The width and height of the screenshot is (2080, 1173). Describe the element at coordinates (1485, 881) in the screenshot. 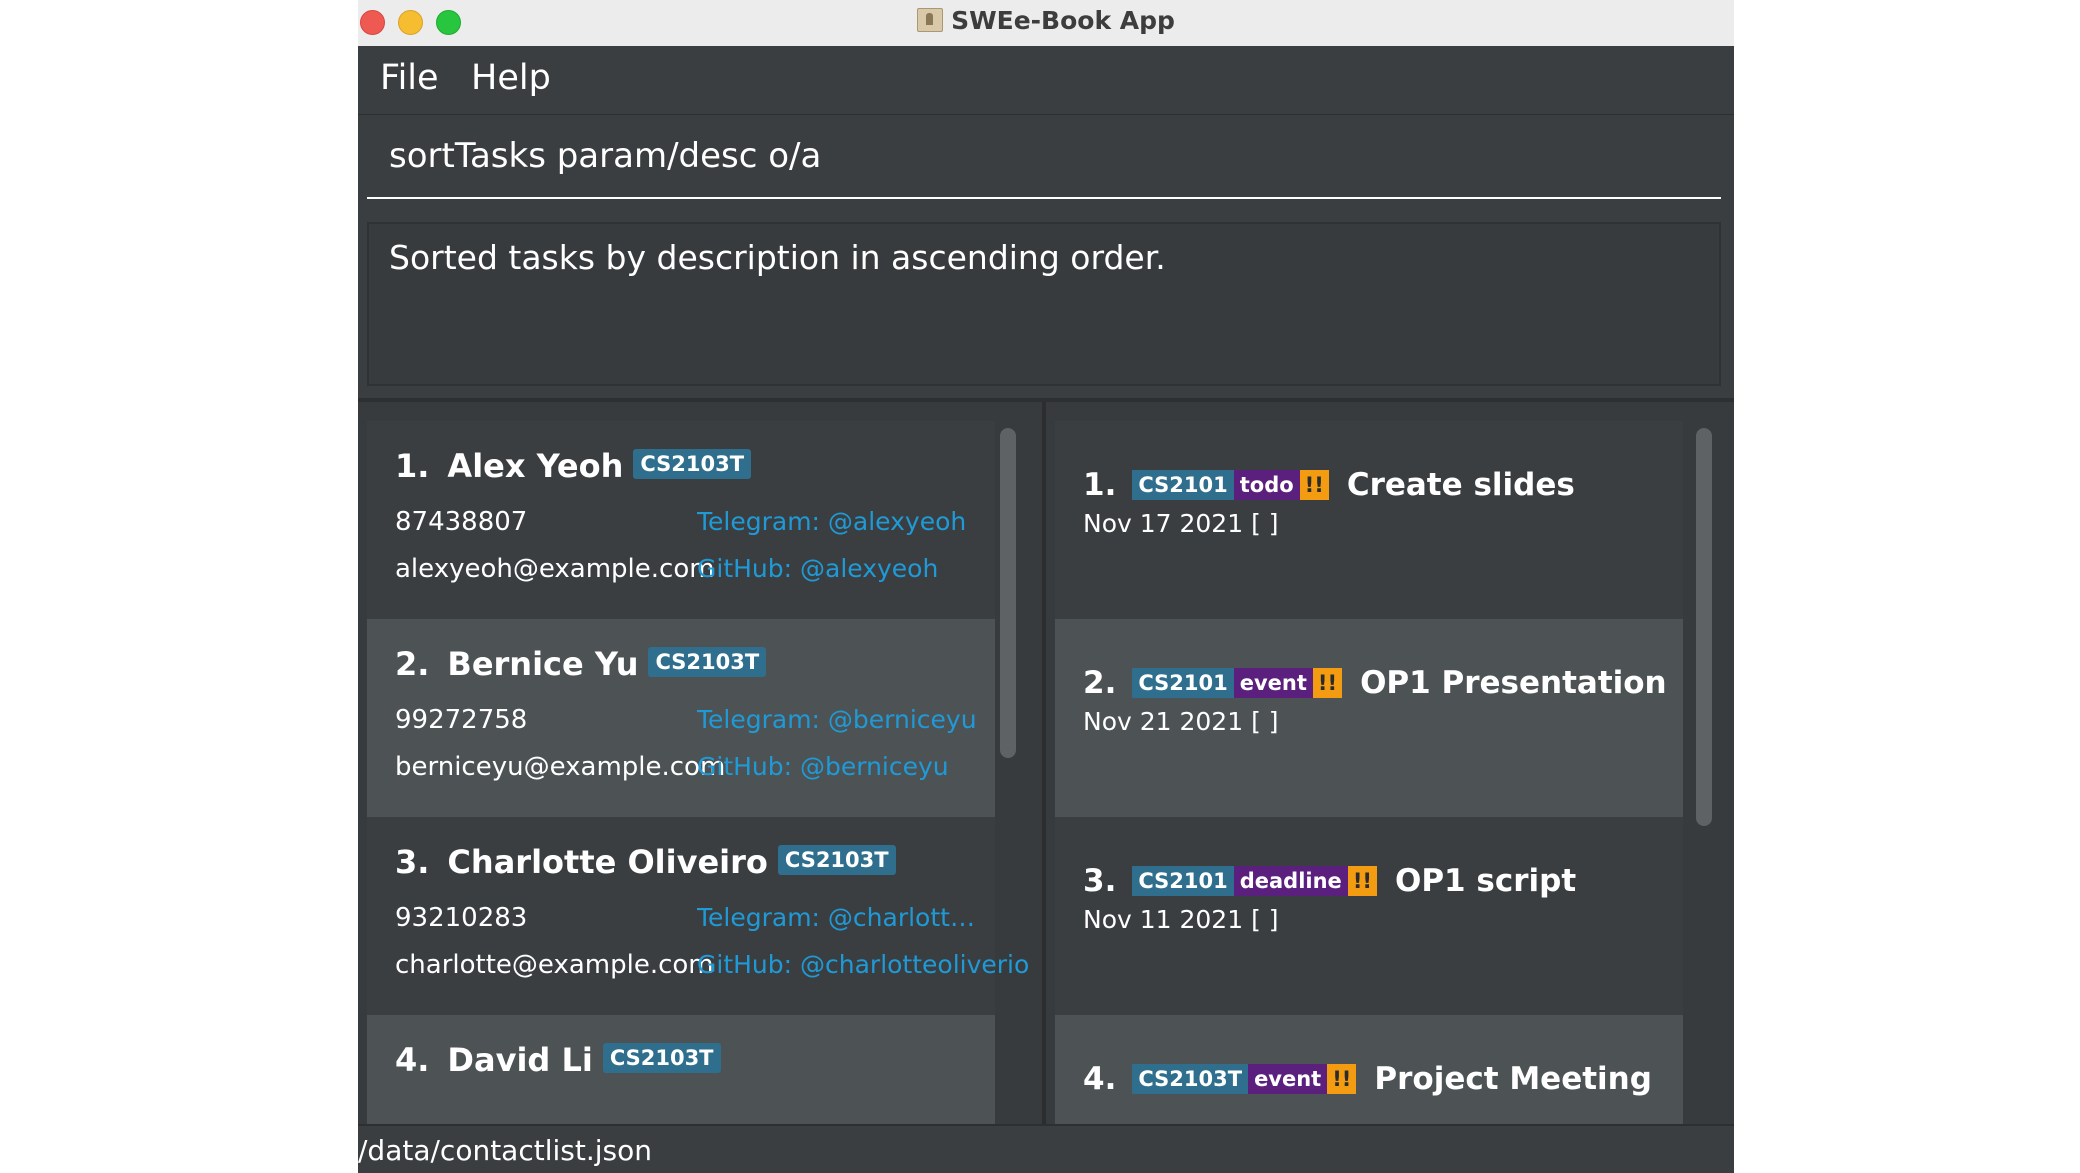

I see `task-description: OP1 script` at that location.